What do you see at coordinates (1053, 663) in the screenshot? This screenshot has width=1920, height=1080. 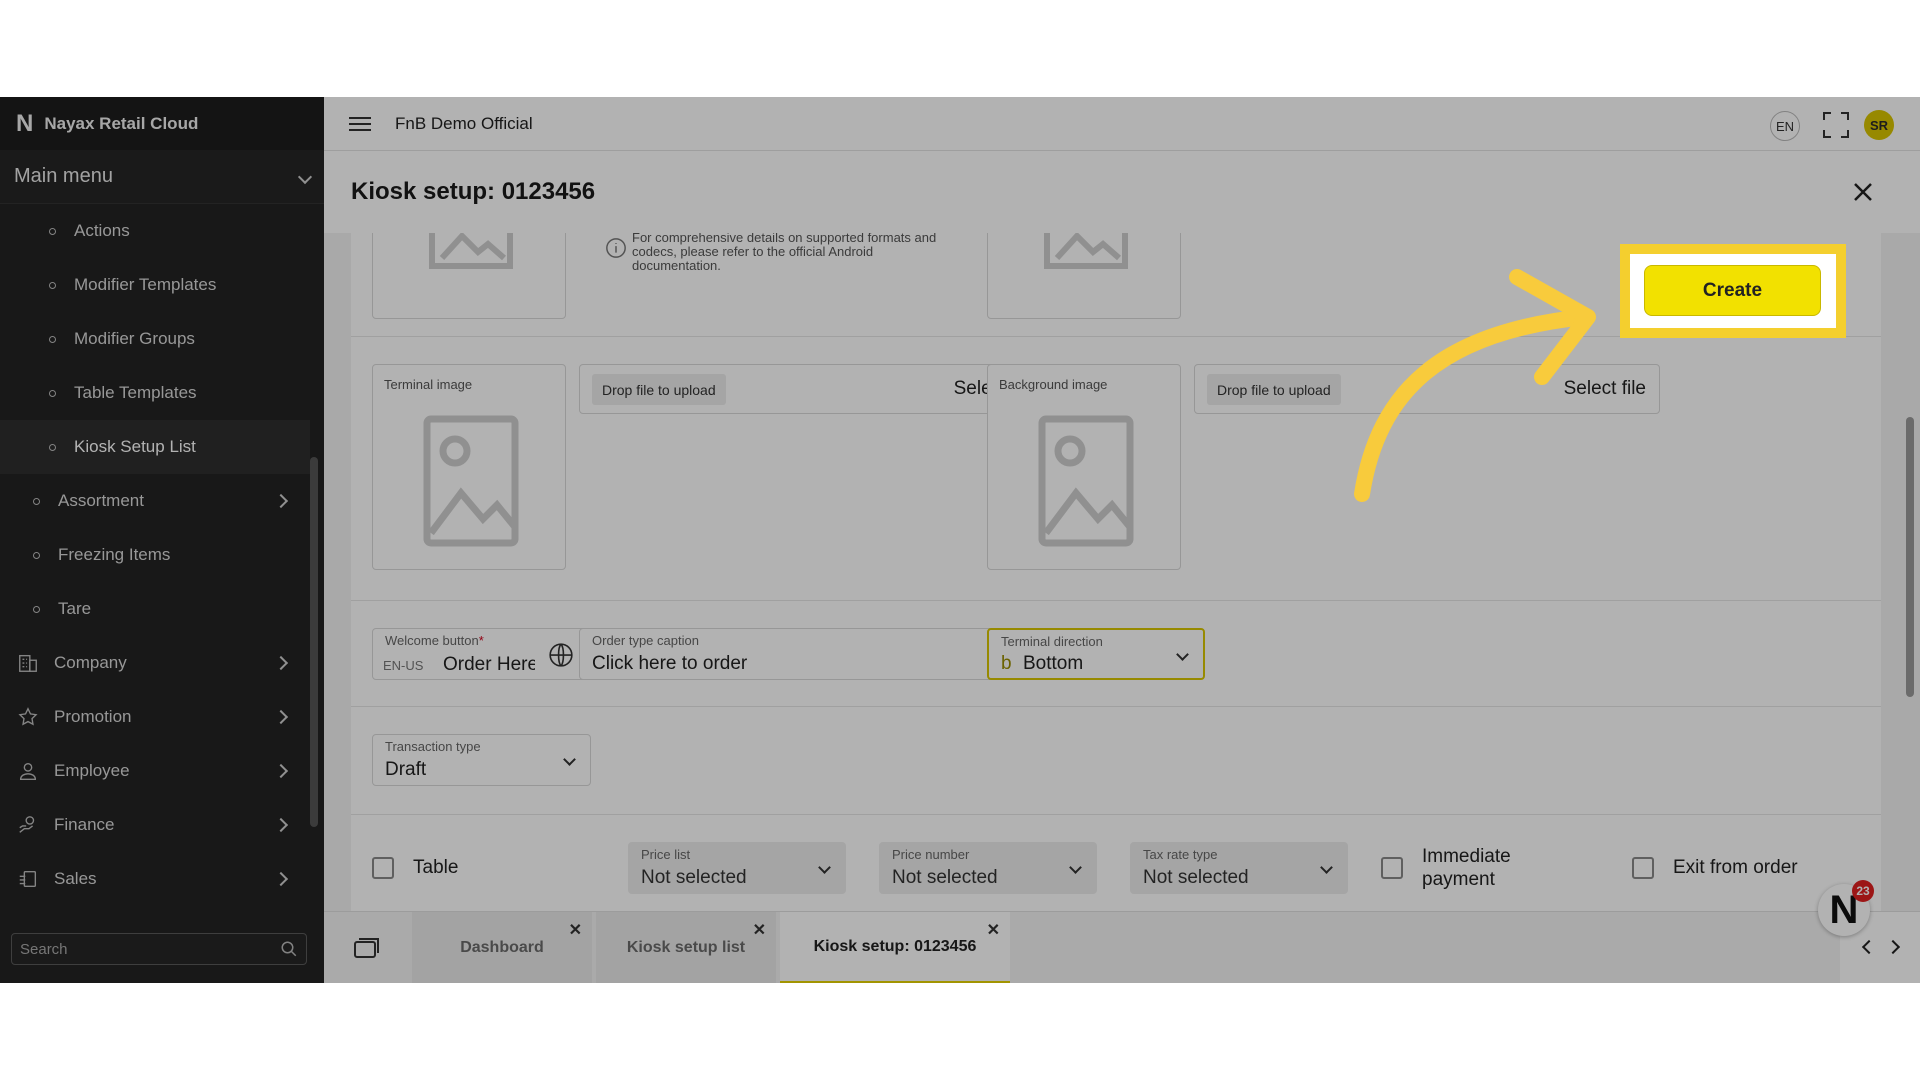 I see `terminal-direction-value: Bottom` at bounding box center [1053, 663].